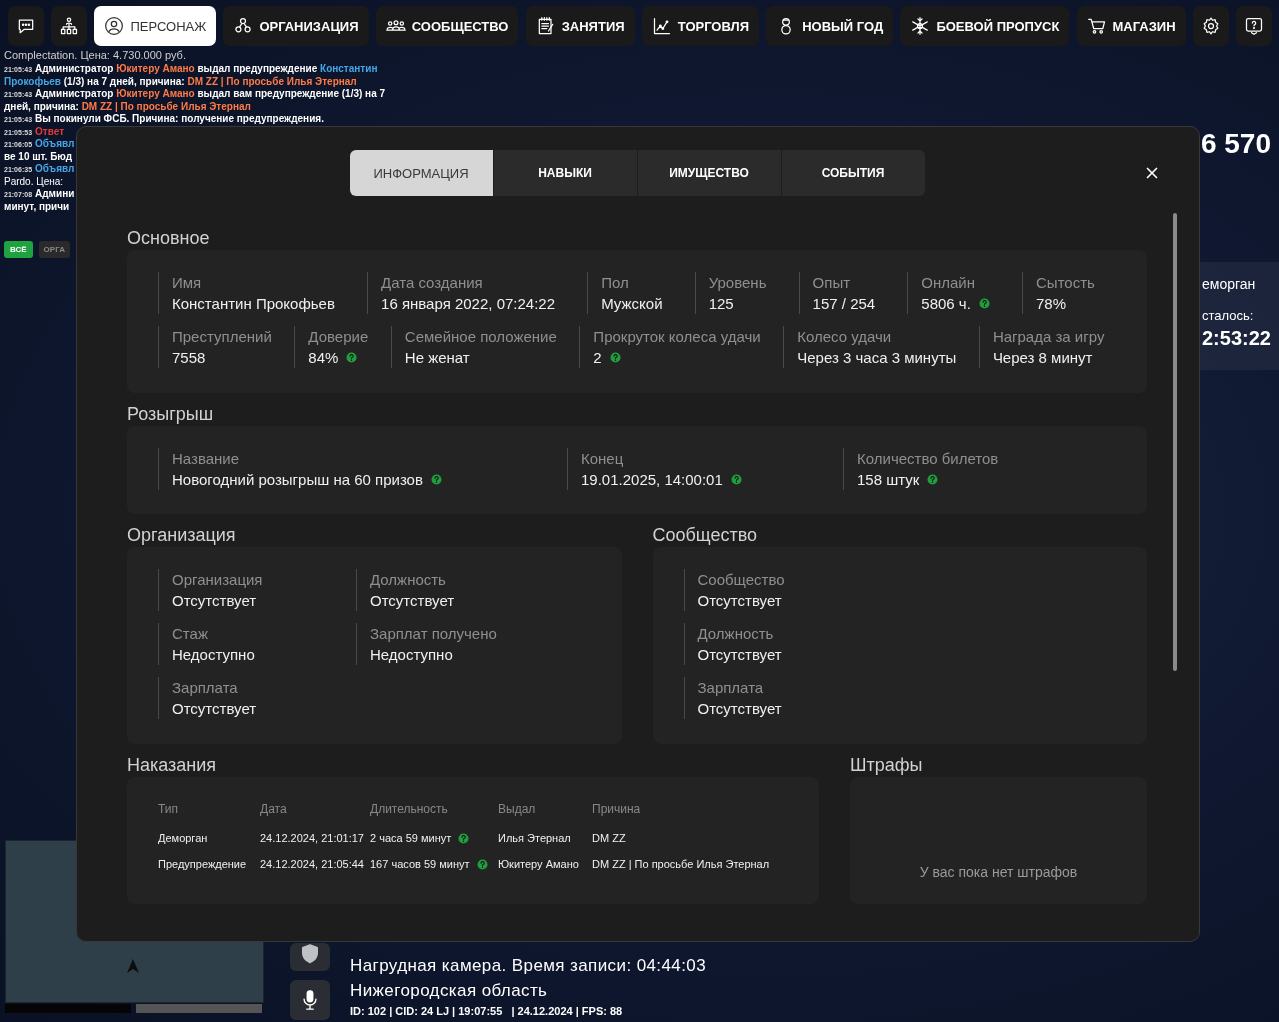 This screenshot has height=1022, width=1279. Describe the element at coordinates (565, 173) in the screenshot. I see `tab: НАВЫКИ` at that location.